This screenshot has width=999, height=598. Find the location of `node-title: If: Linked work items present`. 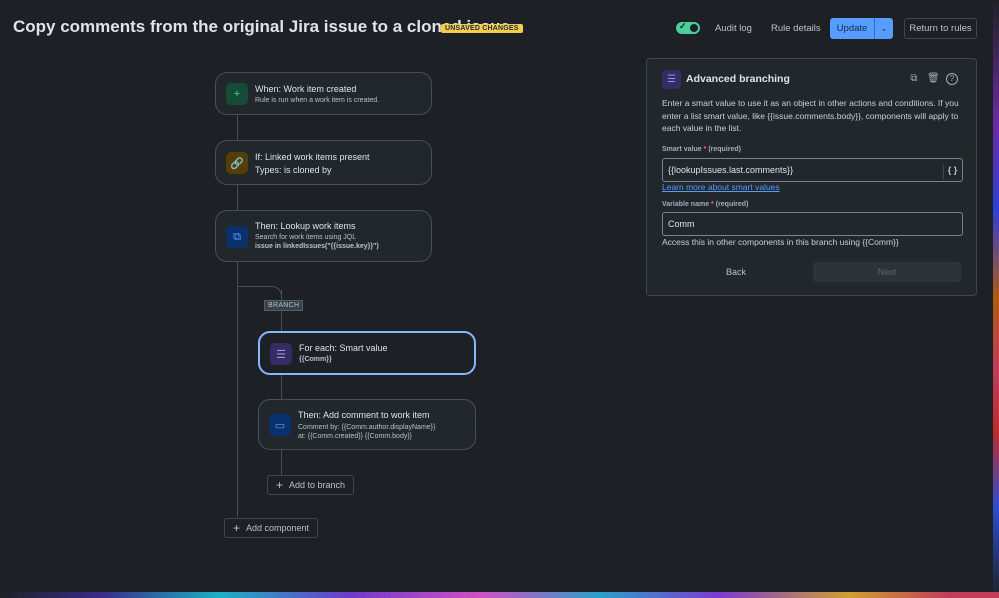

node-title: If: Linked work items present is located at coordinates (312, 157).